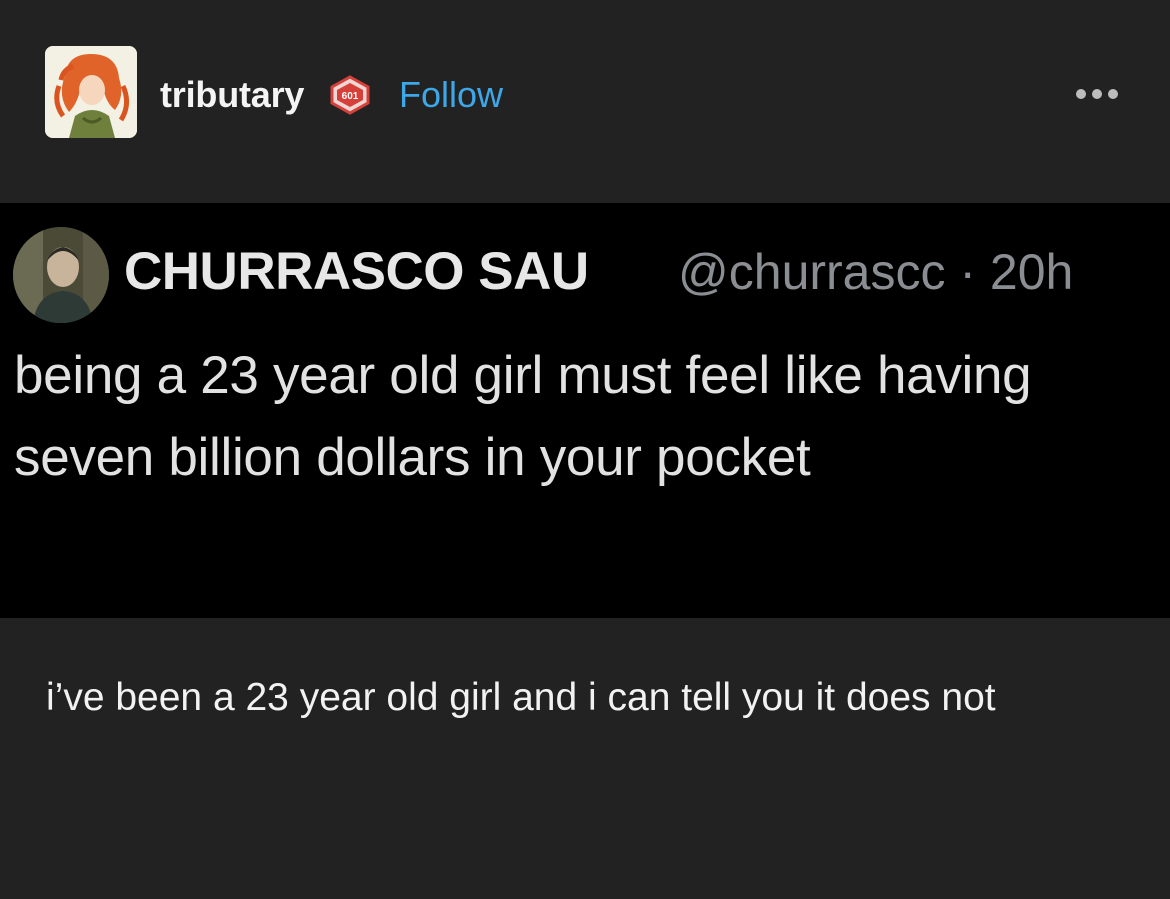  I want to click on tweet-display-name: CHURRASCO SAU, so click(356, 271).